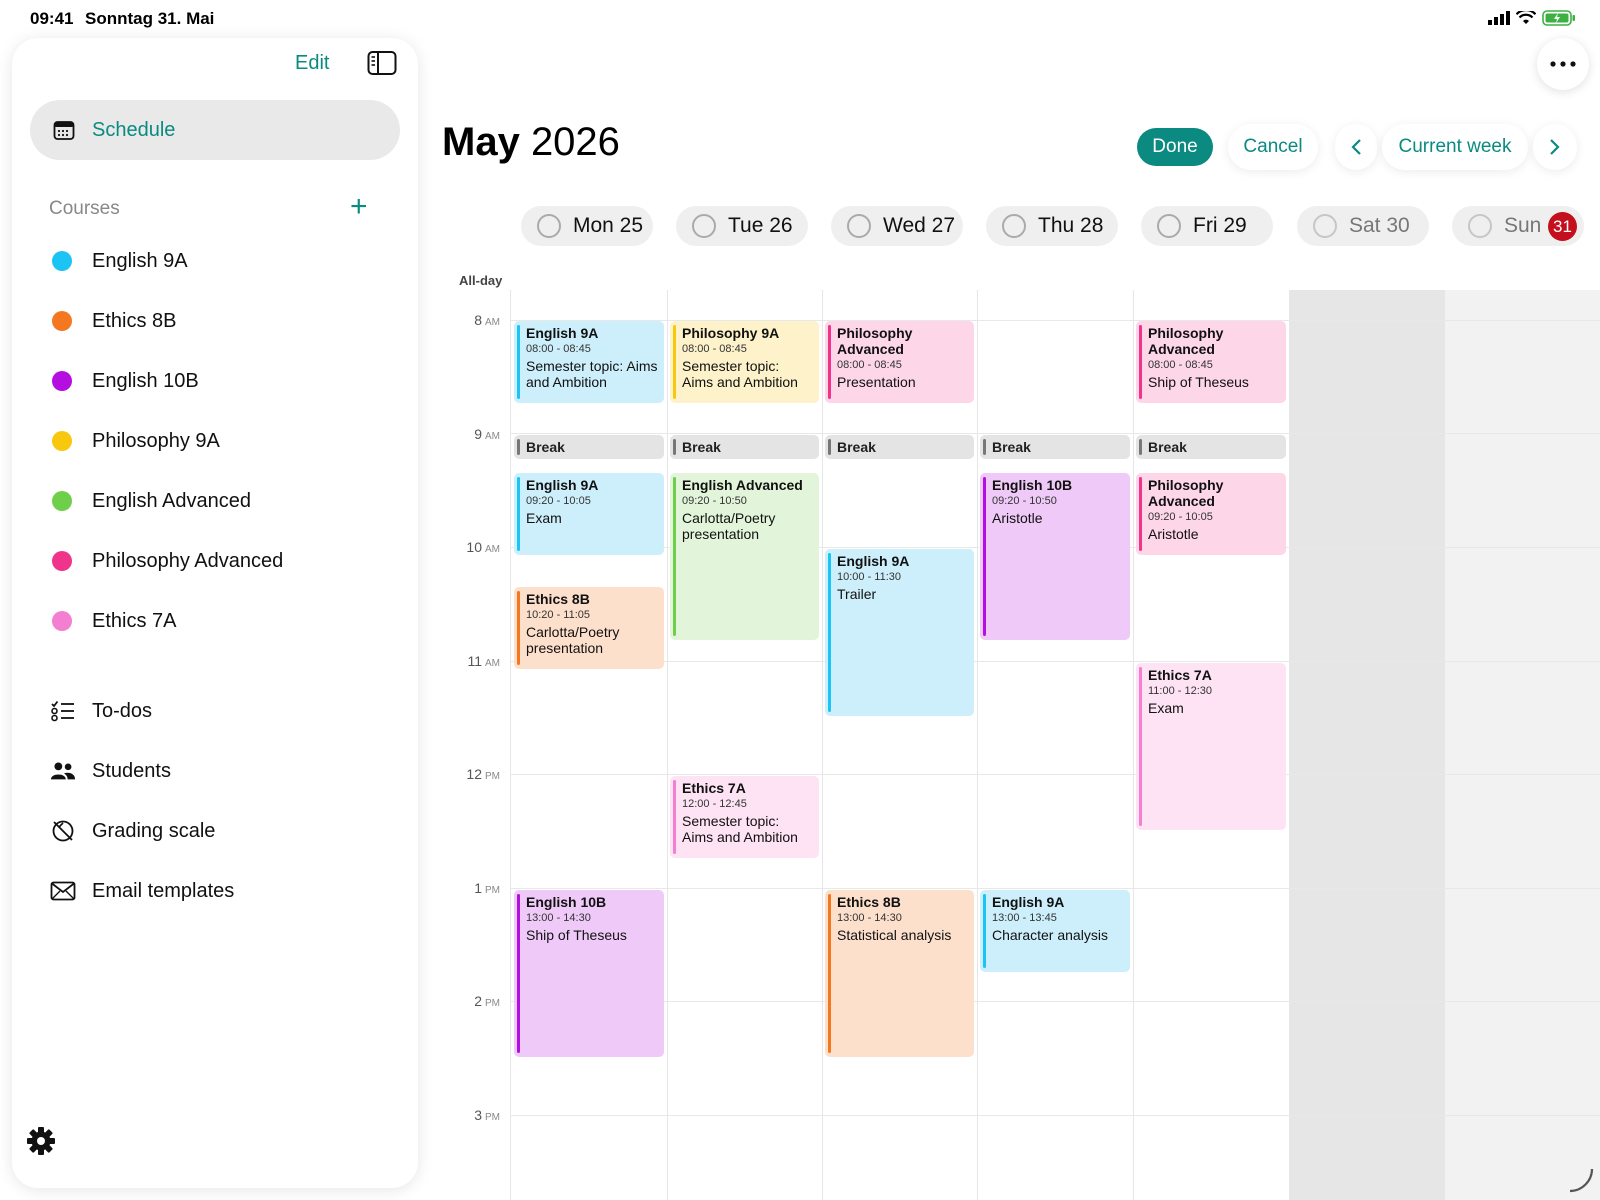 This screenshot has width=1600, height=1200. Describe the element at coordinates (742, 226) in the screenshot. I see `day-header-tue: Tue 26` at that location.